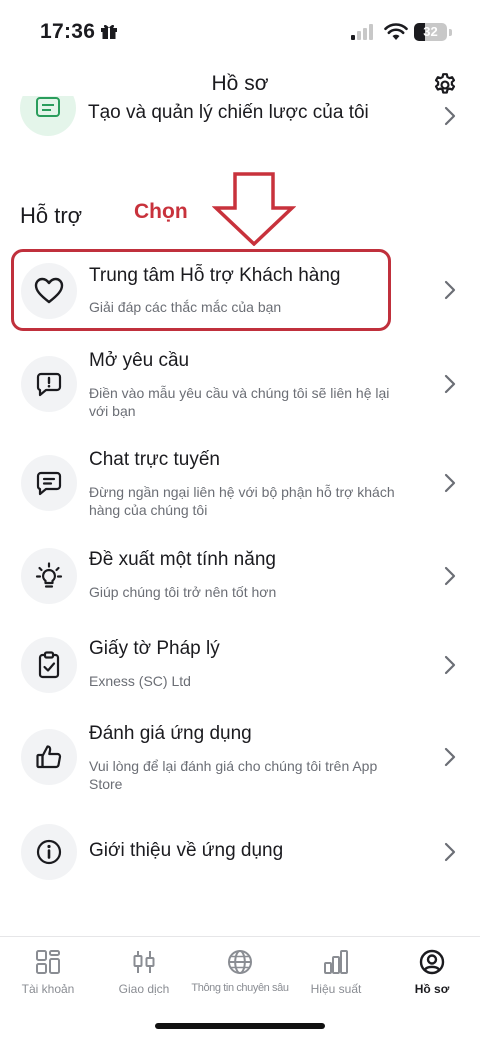 The height and width of the screenshot is (1039, 480). What do you see at coordinates (336, 962) in the screenshot?
I see `bar-chart-icon` at bounding box center [336, 962].